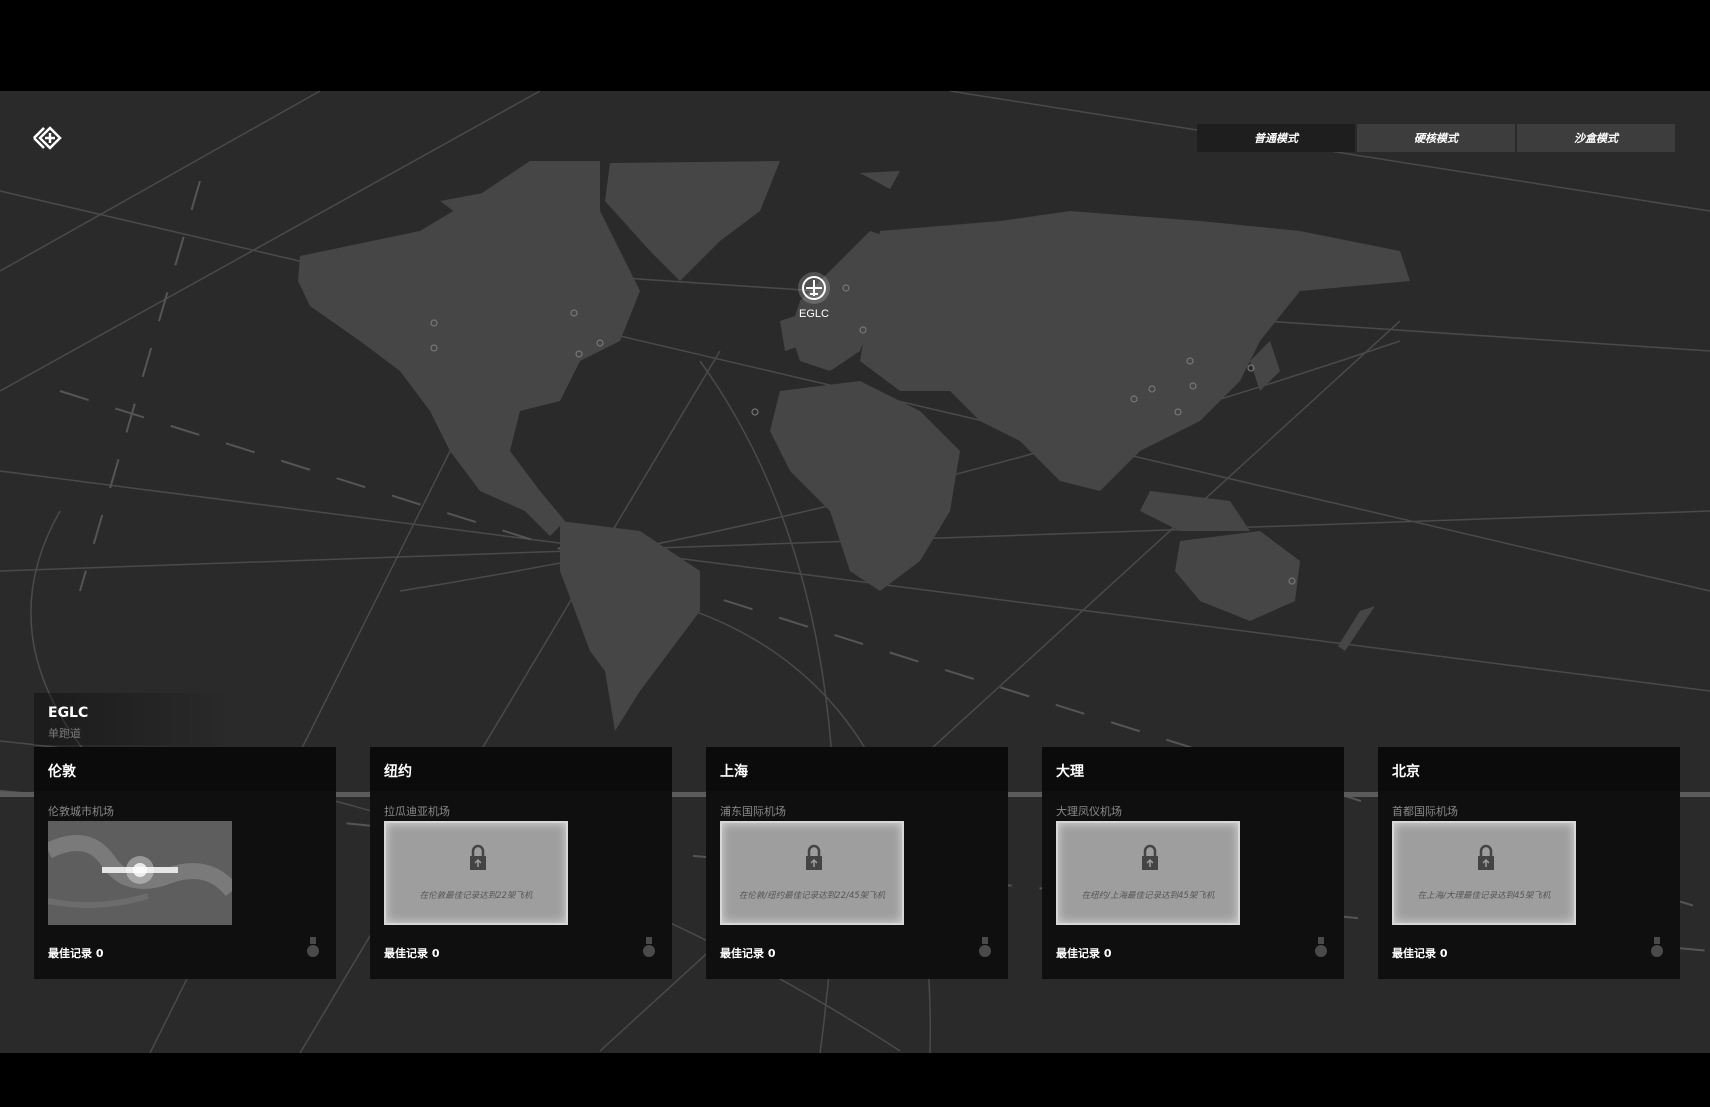  I want to click on selected-airport-code: EGLC, so click(68, 713).